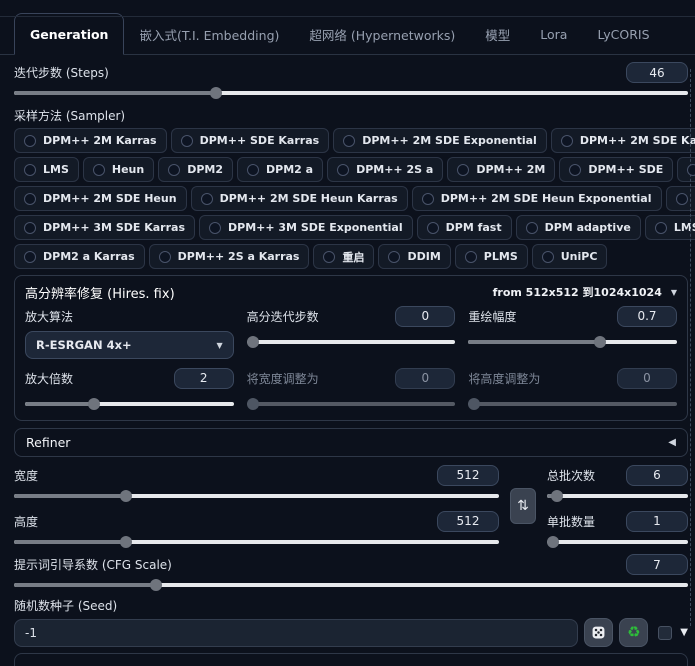  I want to click on sampler-option-label: DPM2 a Karras, so click(89, 256).